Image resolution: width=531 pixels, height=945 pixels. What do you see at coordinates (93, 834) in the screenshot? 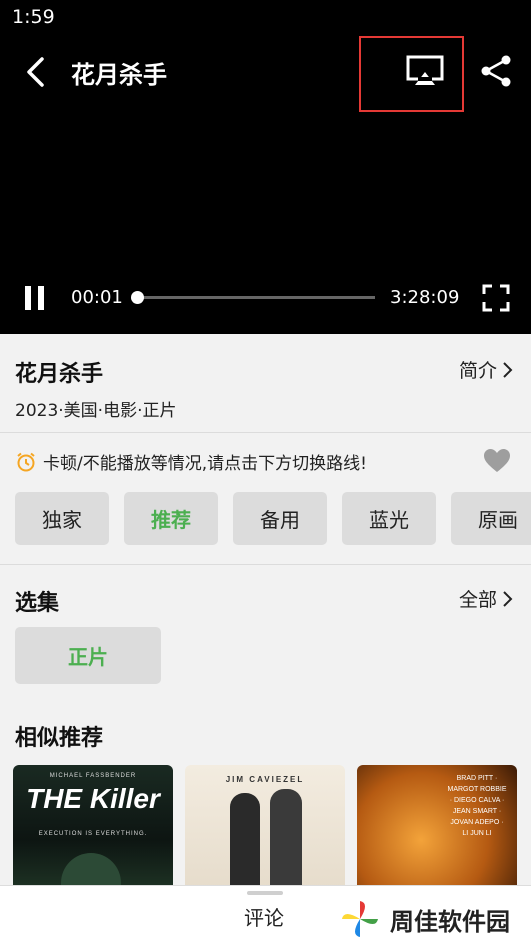
I see `poster-tagline: EXECUTION IS EVERYTHING.` at bounding box center [93, 834].